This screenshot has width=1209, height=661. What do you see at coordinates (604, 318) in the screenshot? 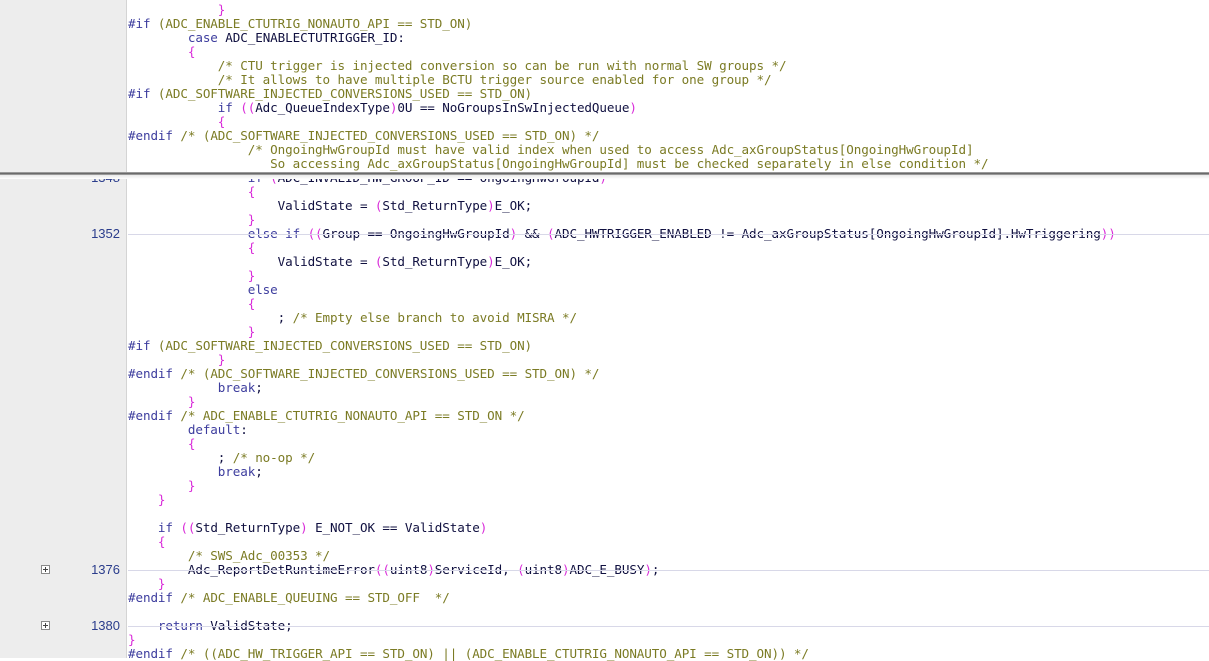
I see `code-line: ; /* Empty else branch to avoid MISRA */` at bounding box center [604, 318].